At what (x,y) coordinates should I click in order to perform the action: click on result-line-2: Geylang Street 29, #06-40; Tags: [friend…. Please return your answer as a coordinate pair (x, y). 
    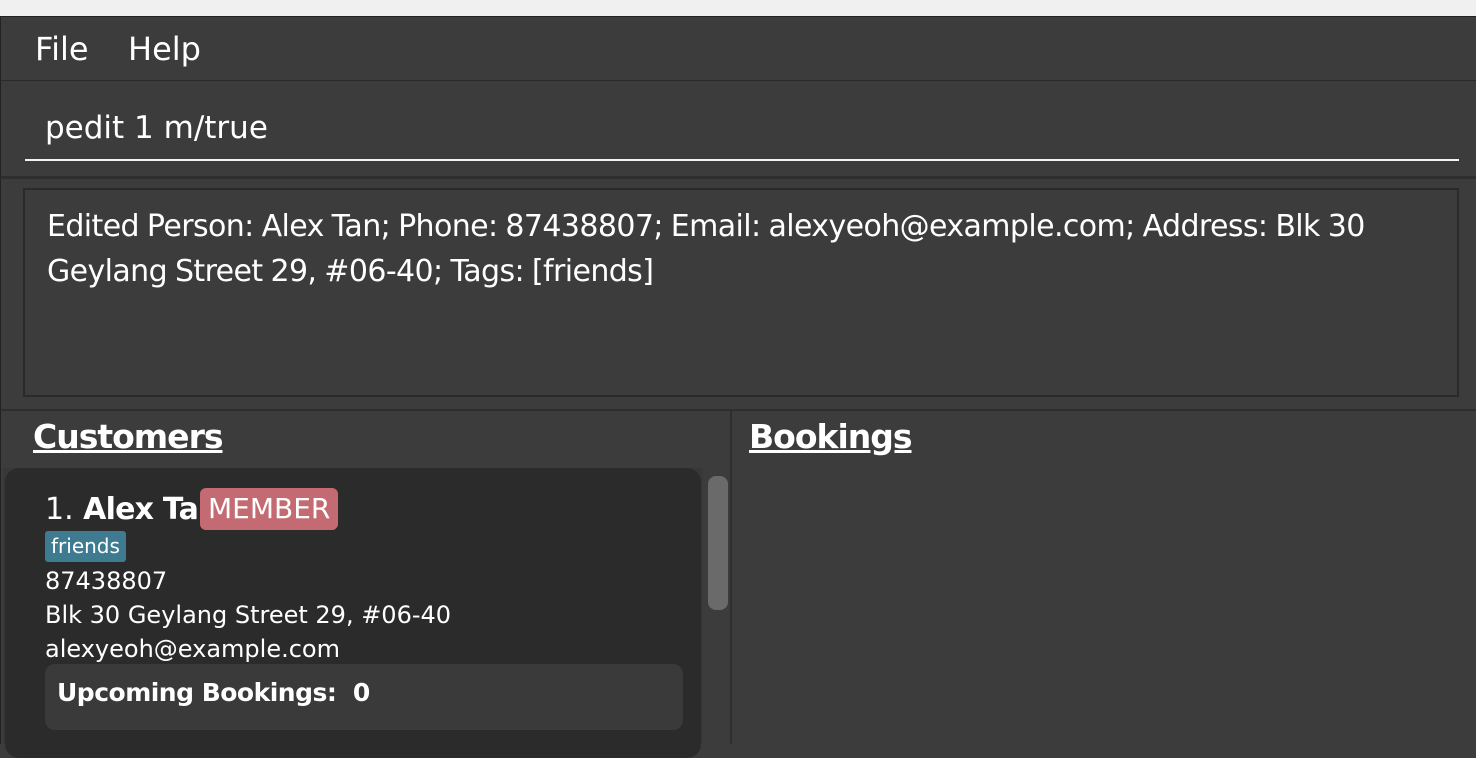
    Looking at the image, I should click on (350, 271).